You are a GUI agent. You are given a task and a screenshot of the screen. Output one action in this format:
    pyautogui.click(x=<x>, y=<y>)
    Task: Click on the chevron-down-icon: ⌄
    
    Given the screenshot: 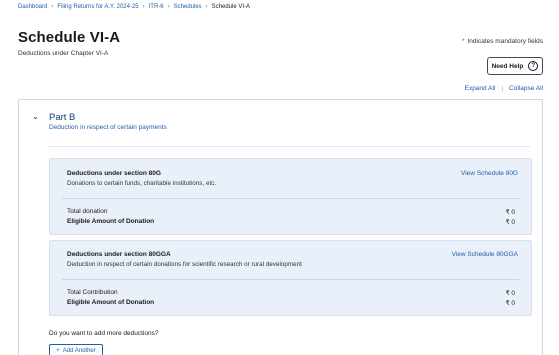 What is the action you would take?
    pyautogui.click(x=36, y=117)
    